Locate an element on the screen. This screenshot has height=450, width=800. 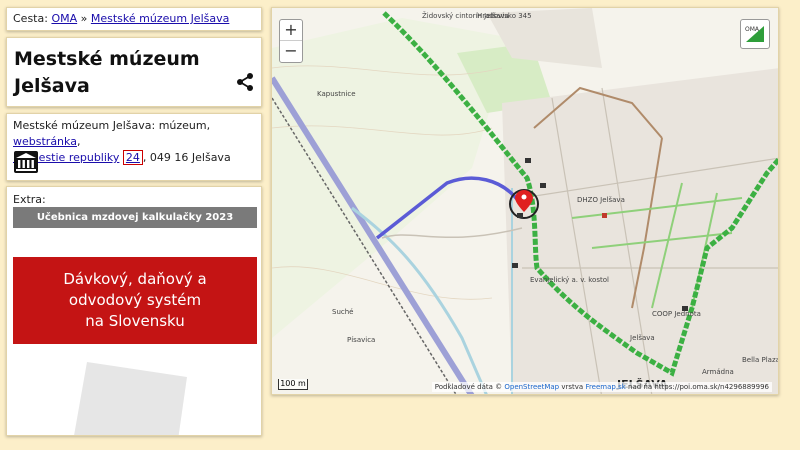
layer-switch-button: OMA is located at coordinates (755, 34).